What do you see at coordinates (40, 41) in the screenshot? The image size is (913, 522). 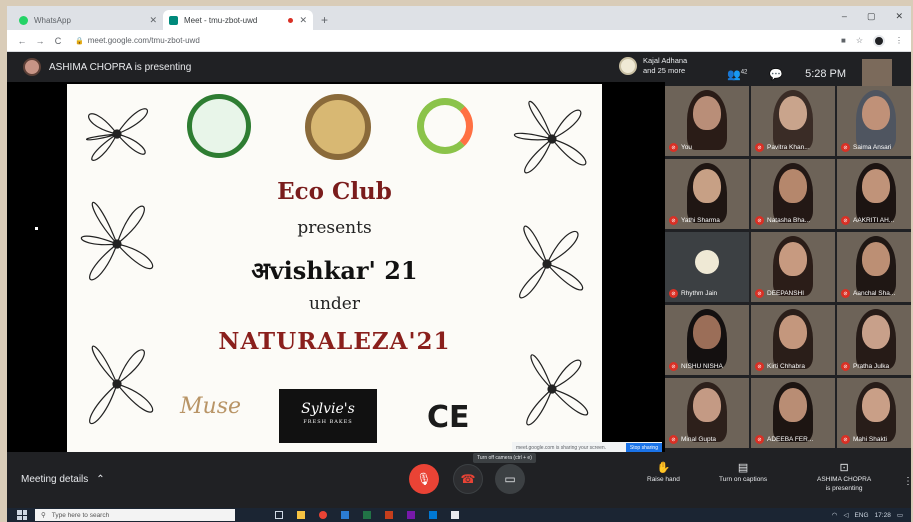 I see `forward-icon: →` at bounding box center [40, 41].